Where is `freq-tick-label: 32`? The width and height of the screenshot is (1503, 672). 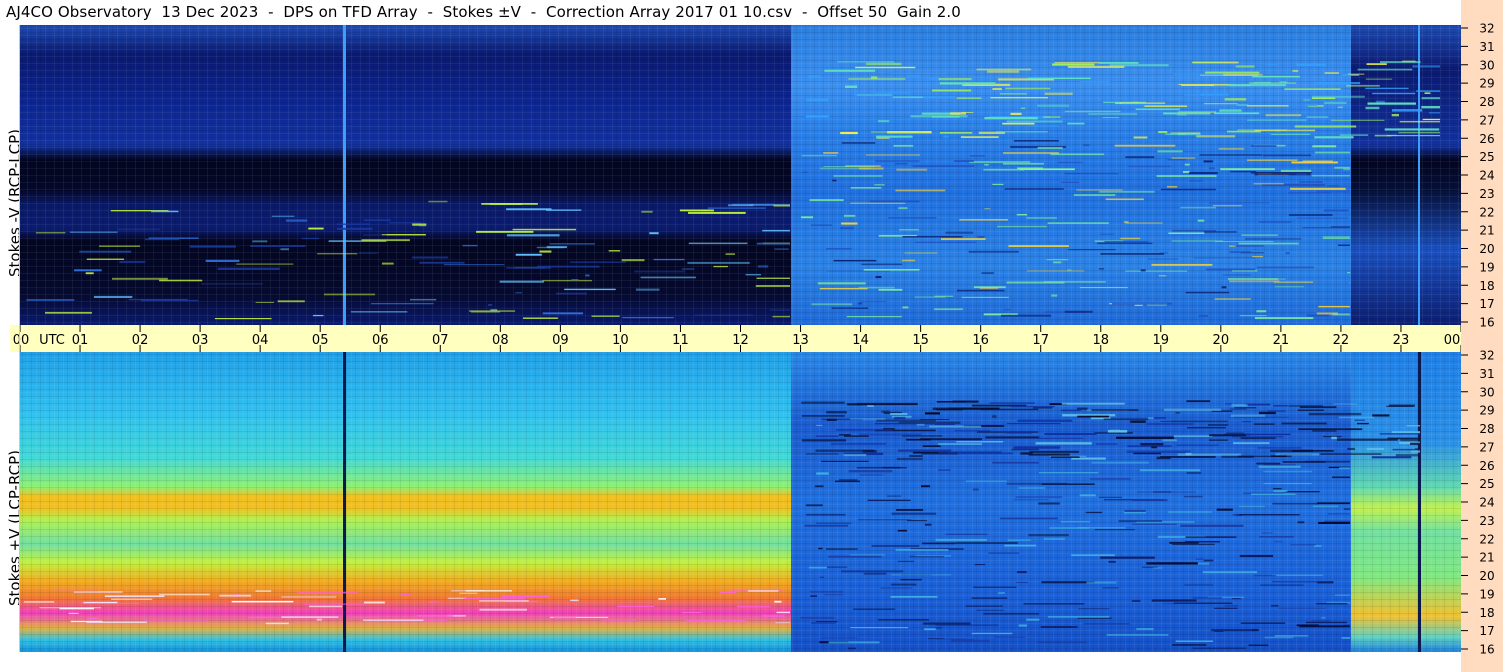 freq-tick-label: 32 is located at coordinates (1486, 356).